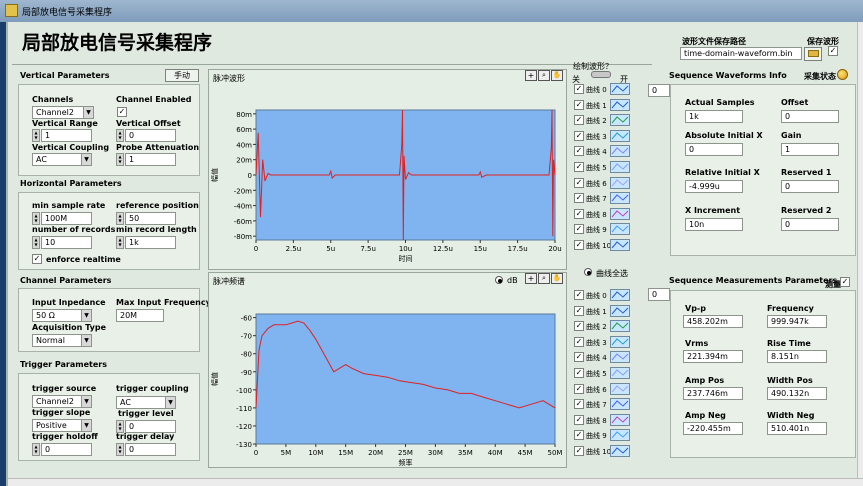 Image resolution: width=863 pixels, height=486 pixels. What do you see at coordinates (741, 53) in the screenshot?
I see `save-path-input: time-domain-waveform.bin` at bounding box center [741, 53].